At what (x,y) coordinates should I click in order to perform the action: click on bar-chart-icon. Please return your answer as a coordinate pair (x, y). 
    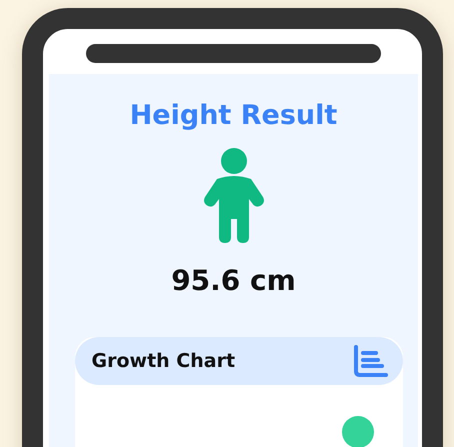
    Looking at the image, I should click on (370, 361).